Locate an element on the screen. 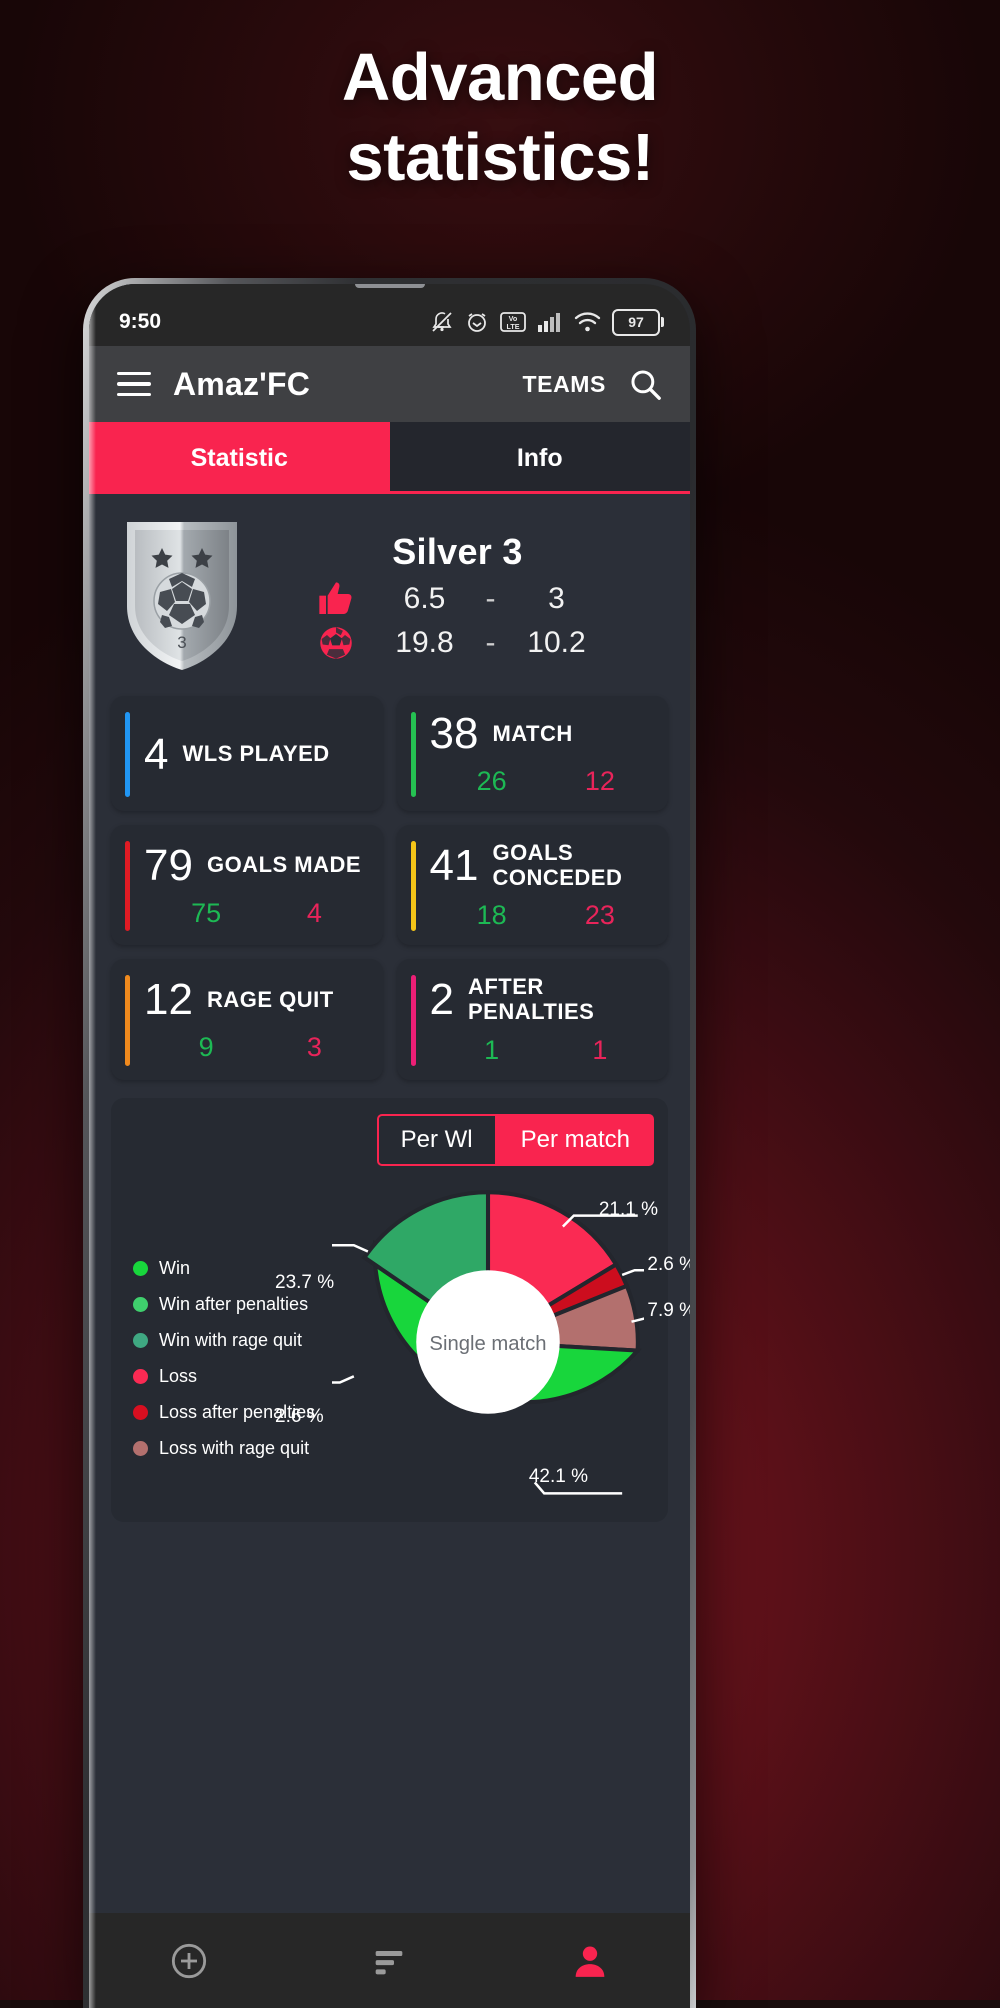  stat-wins: 26 is located at coordinates (491, 781).